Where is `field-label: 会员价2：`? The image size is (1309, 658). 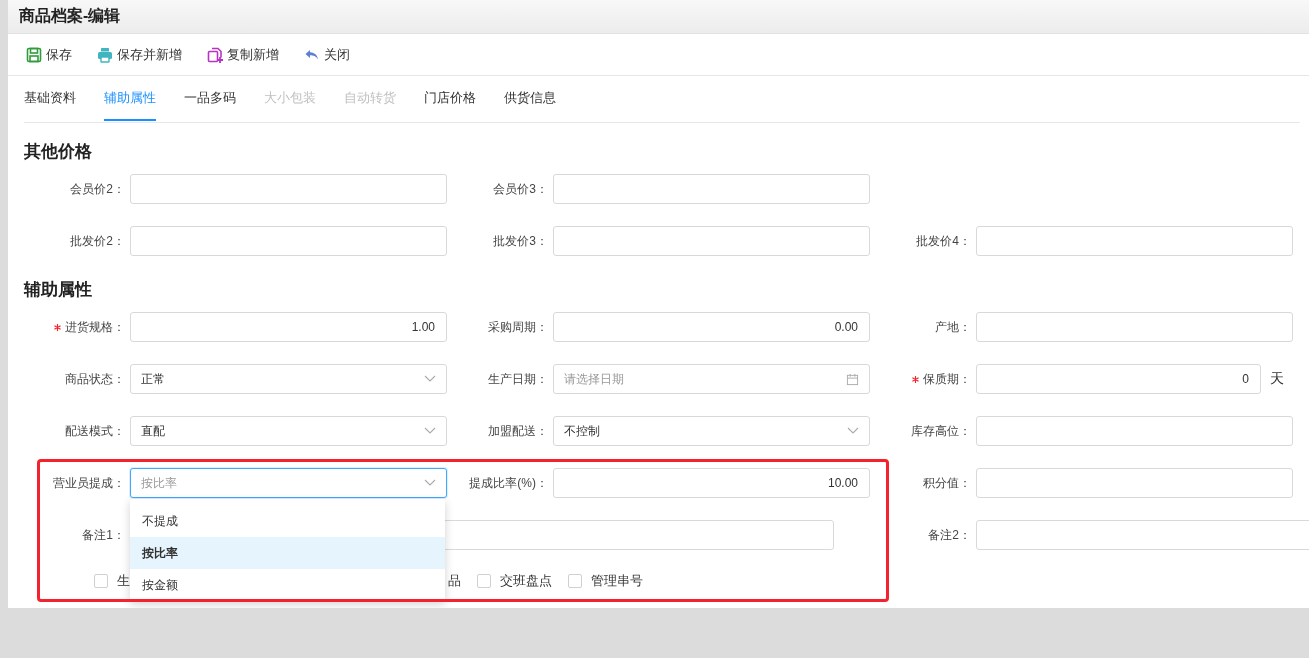
field-label: 会员价2： is located at coordinates (97, 189).